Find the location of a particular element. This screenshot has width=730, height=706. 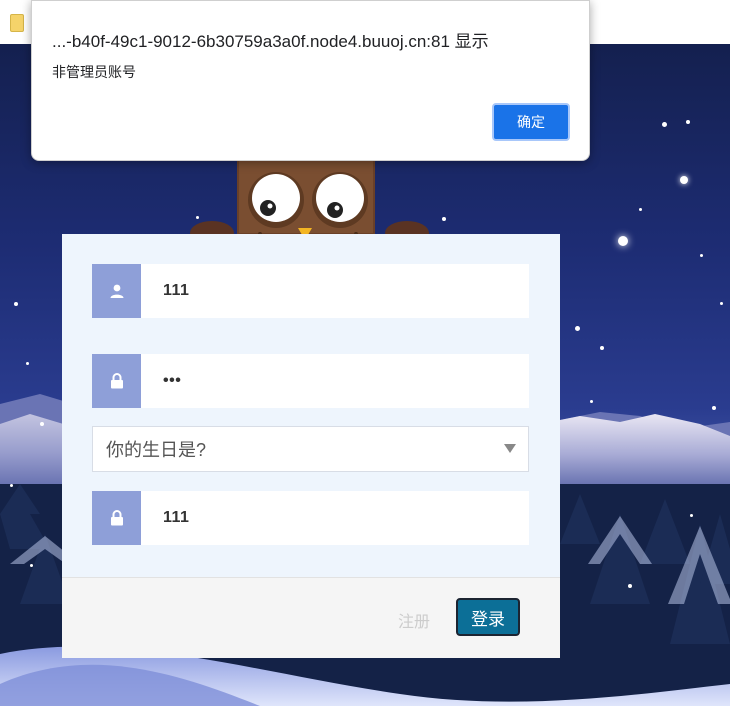

register-link: 注册 is located at coordinates (414, 620).